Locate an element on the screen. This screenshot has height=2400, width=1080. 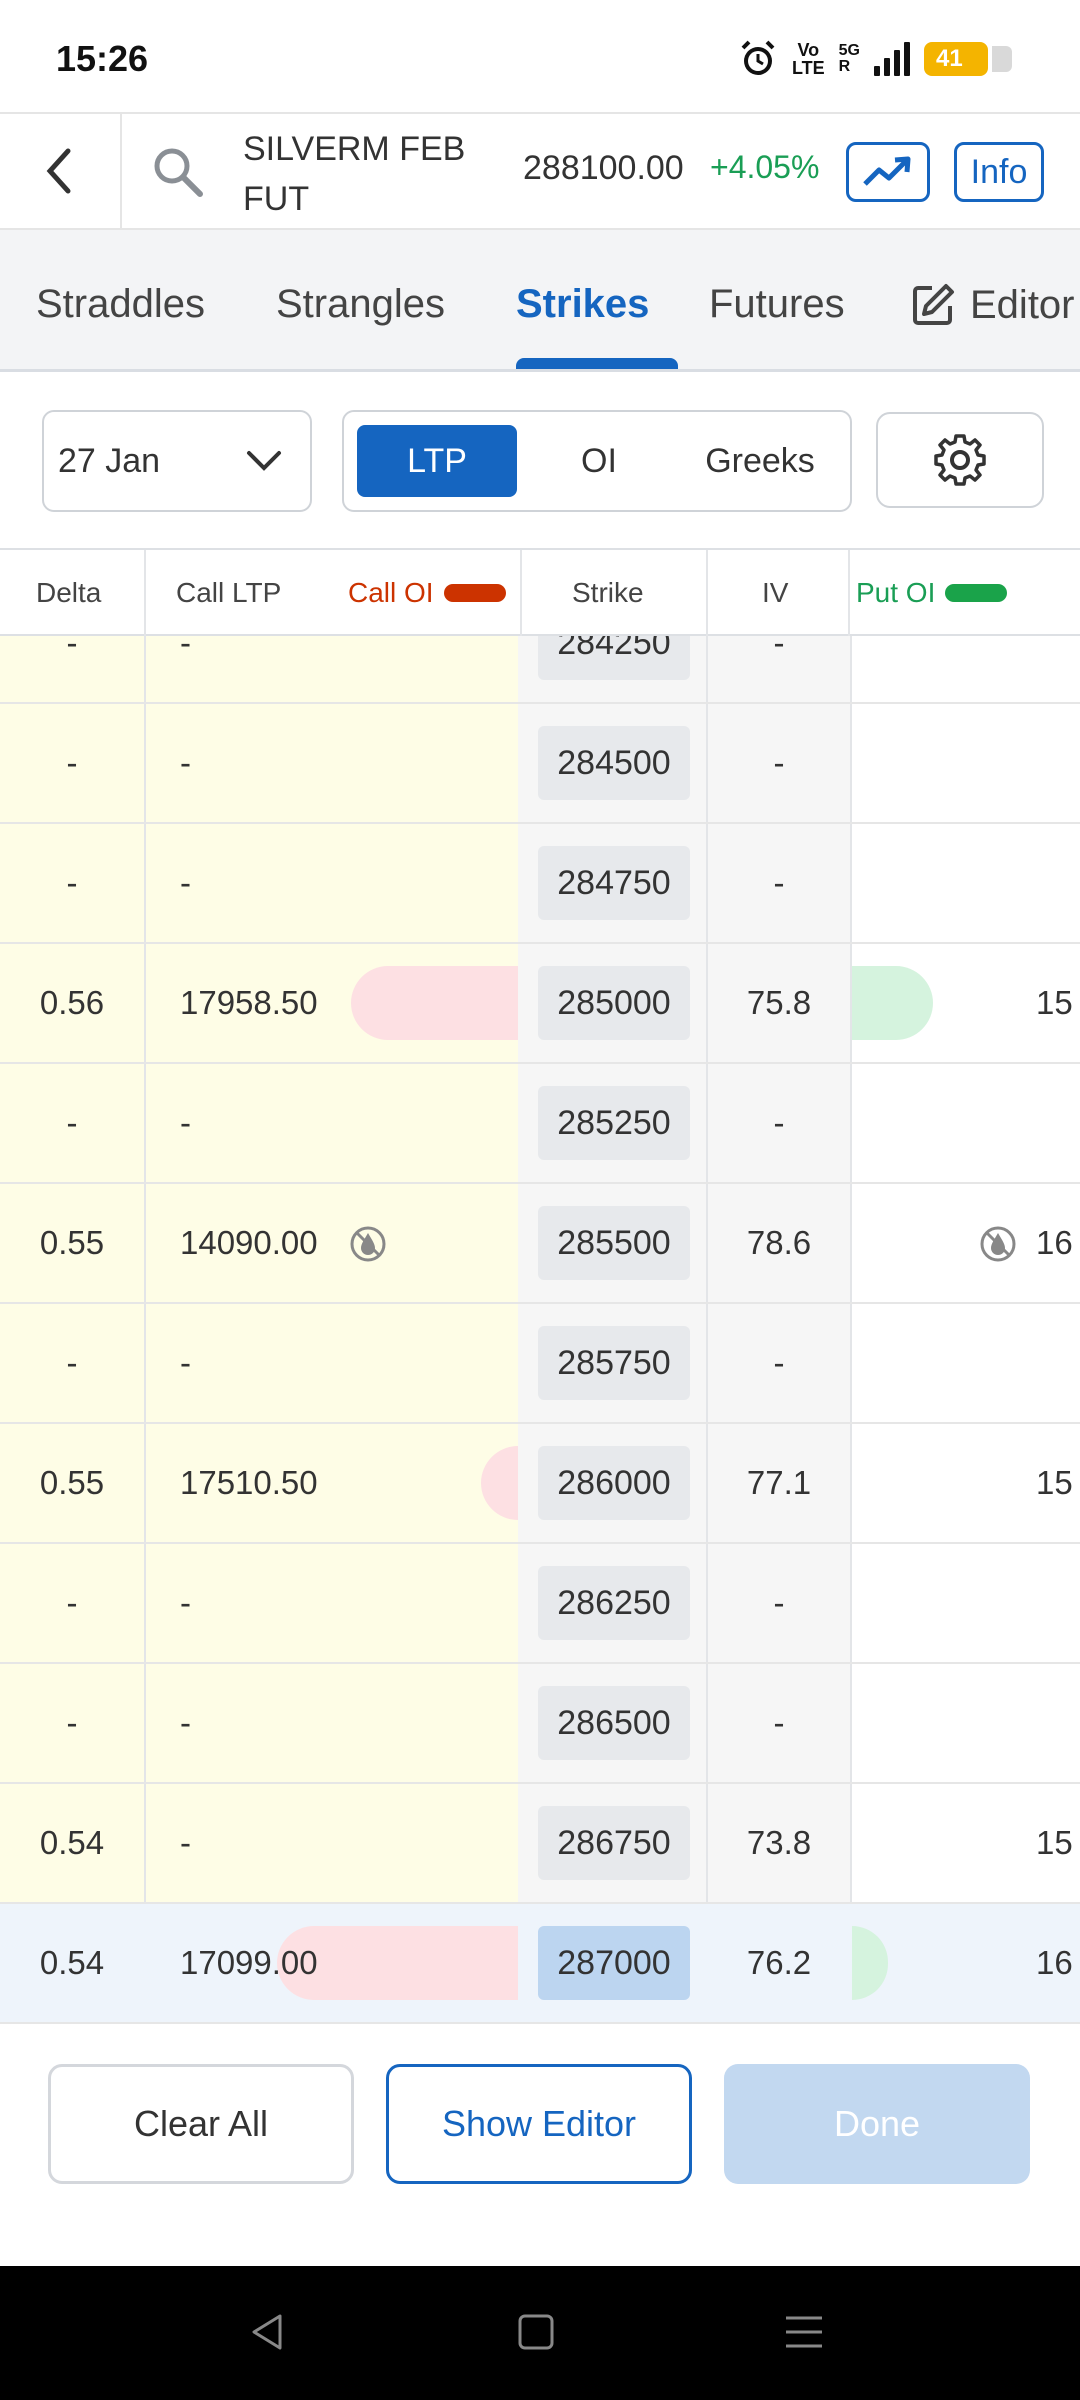
volte-icon: Vo LTE is located at coordinates (808, 59).